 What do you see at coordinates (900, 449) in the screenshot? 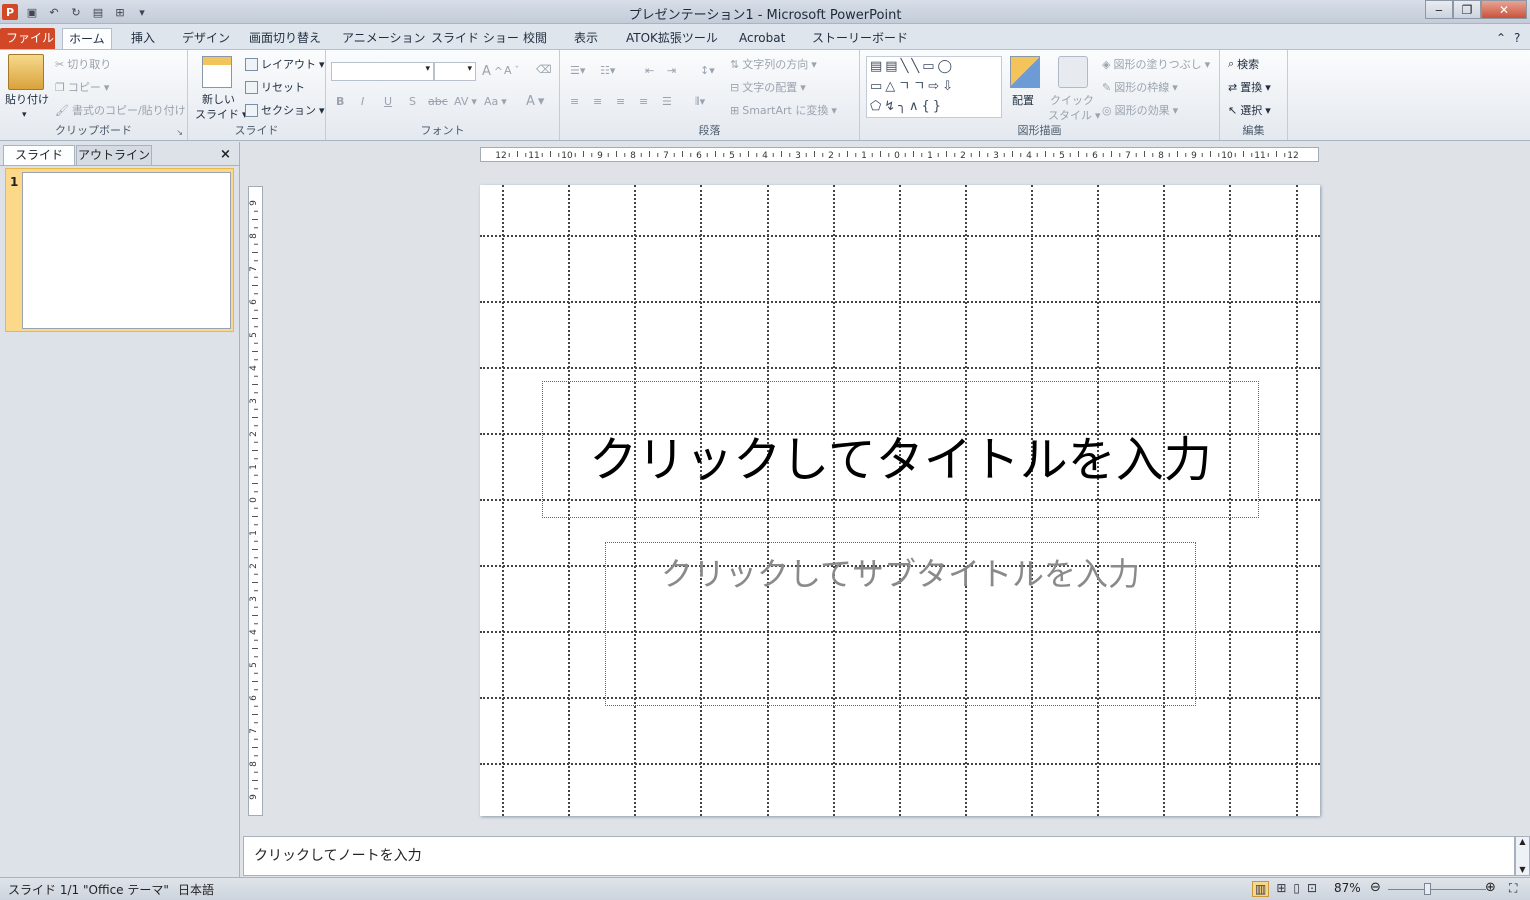
I see `title-placeholder: クリックしてタイトルを入力` at bounding box center [900, 449].